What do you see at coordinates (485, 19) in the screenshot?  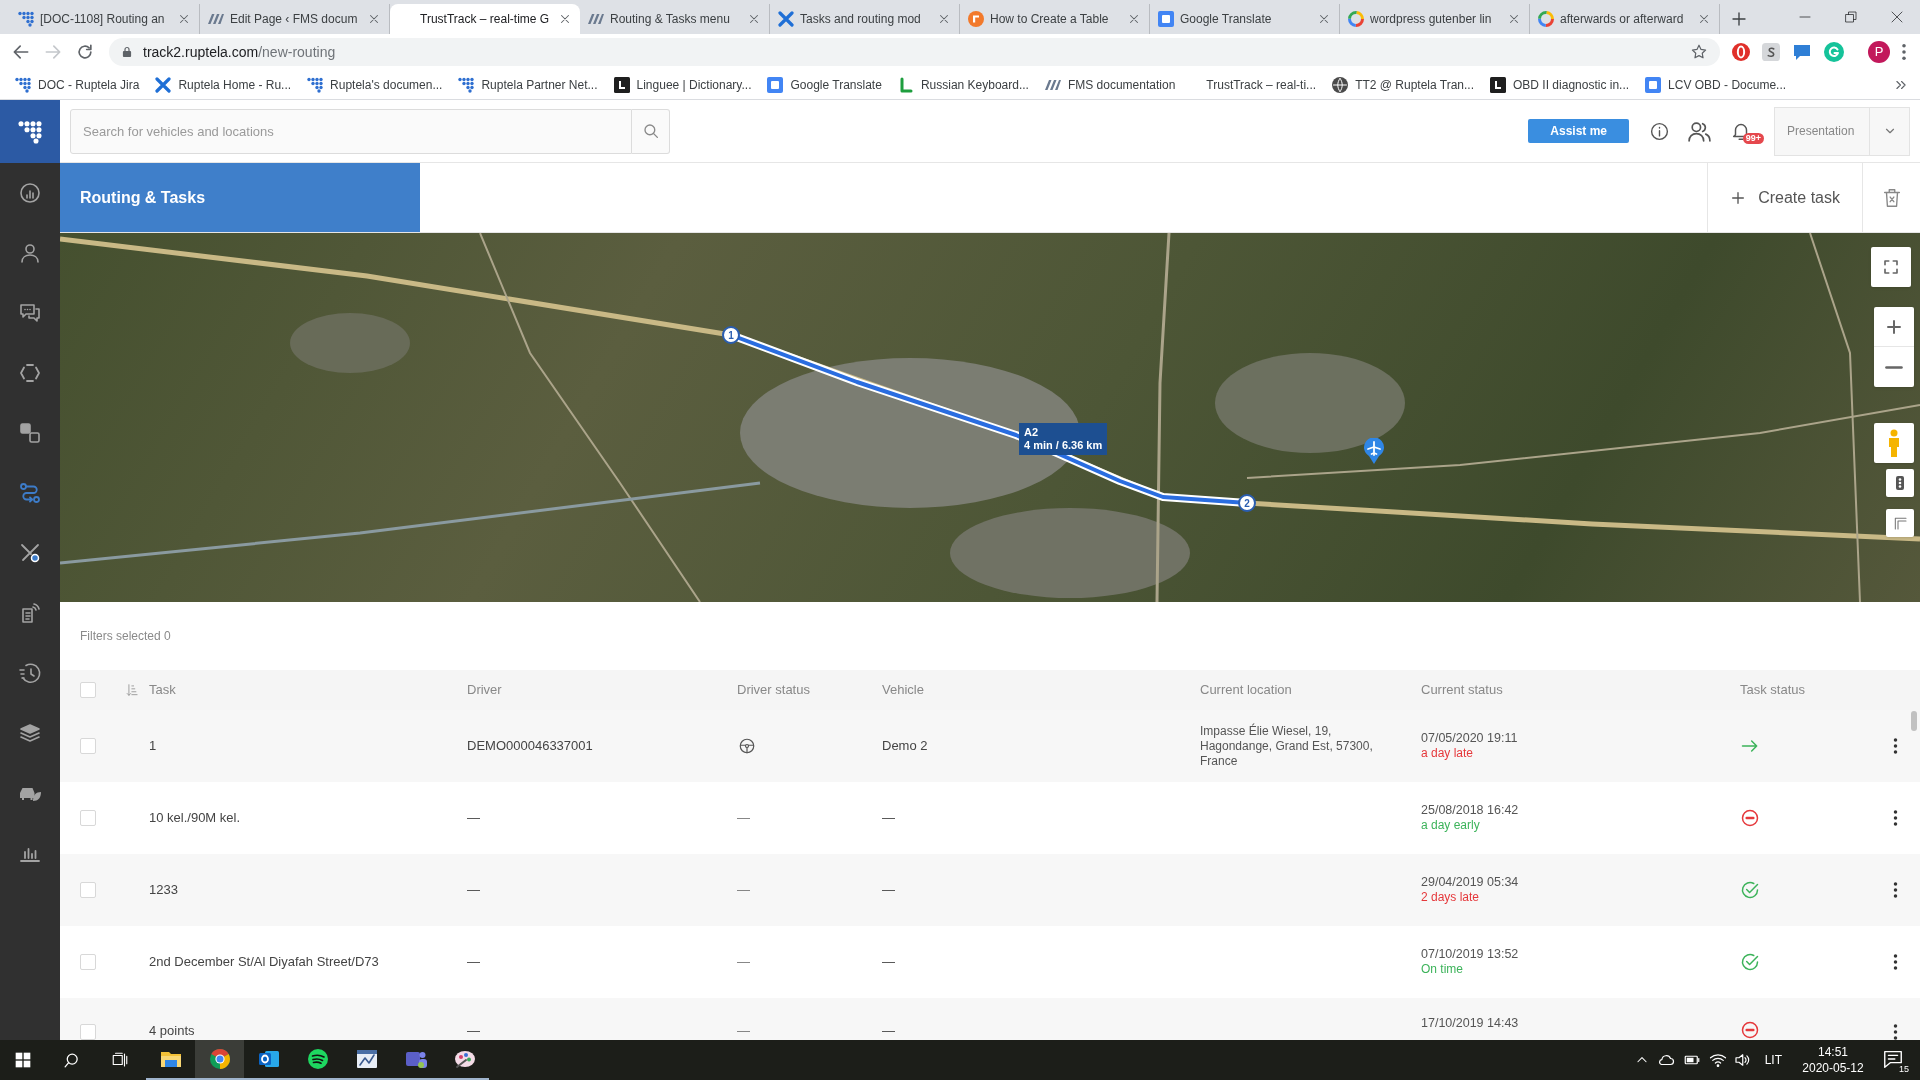 I see `browser-tab: TrustTrack – real-time G` at bounding box center [485, 19].